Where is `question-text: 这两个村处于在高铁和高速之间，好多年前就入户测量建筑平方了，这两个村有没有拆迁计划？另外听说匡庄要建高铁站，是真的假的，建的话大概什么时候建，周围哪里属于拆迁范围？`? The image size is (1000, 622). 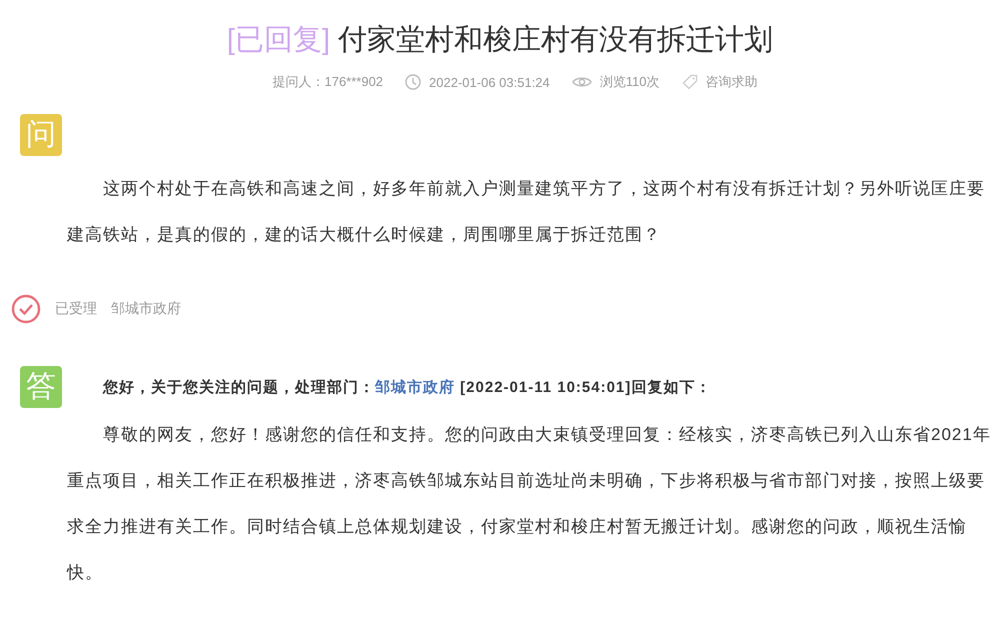
question-text: 这两个村处于在高铁和高速之间，好多年前就入户测量建筑平方了，这两个村有没有拆迁计划？另外听说匡庄要建高铁站，是真的假的，建的话大概什么时候建，周围哪里属于拆迁范围？ is located at coordinates (526, 212).